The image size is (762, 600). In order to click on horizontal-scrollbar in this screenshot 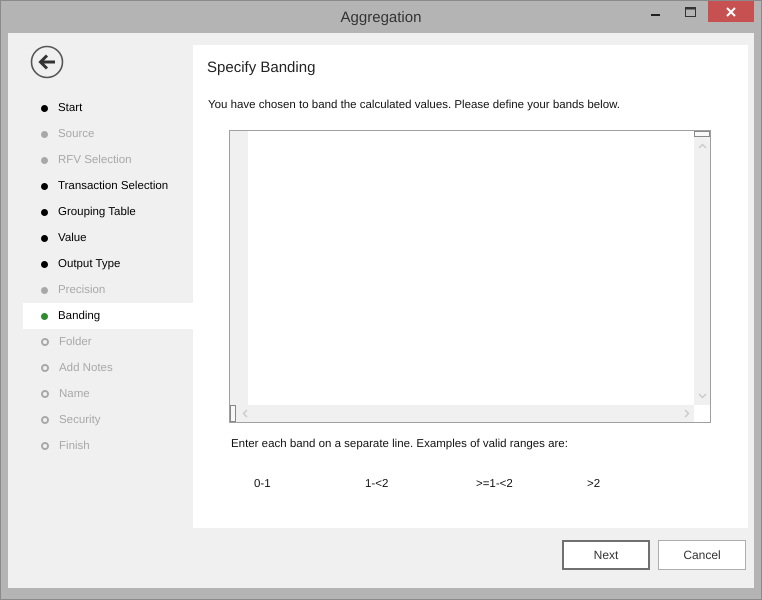, I will do `click(462, 413)`.